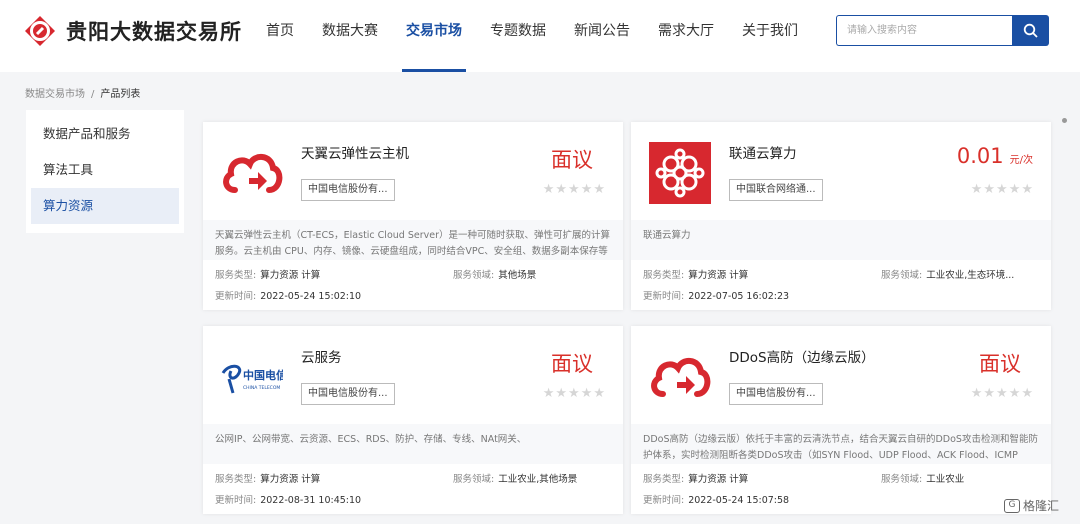 Image resolution: width=1080 pixels, height=524 pixels. What do you see at coordinates (413, 444) in the screenshot?
I see `product-description: 公网IP、公网带宽、云资源、ECS、RDS、防护、存储、专线、NAt网关、` at bounding box center [413, 444].